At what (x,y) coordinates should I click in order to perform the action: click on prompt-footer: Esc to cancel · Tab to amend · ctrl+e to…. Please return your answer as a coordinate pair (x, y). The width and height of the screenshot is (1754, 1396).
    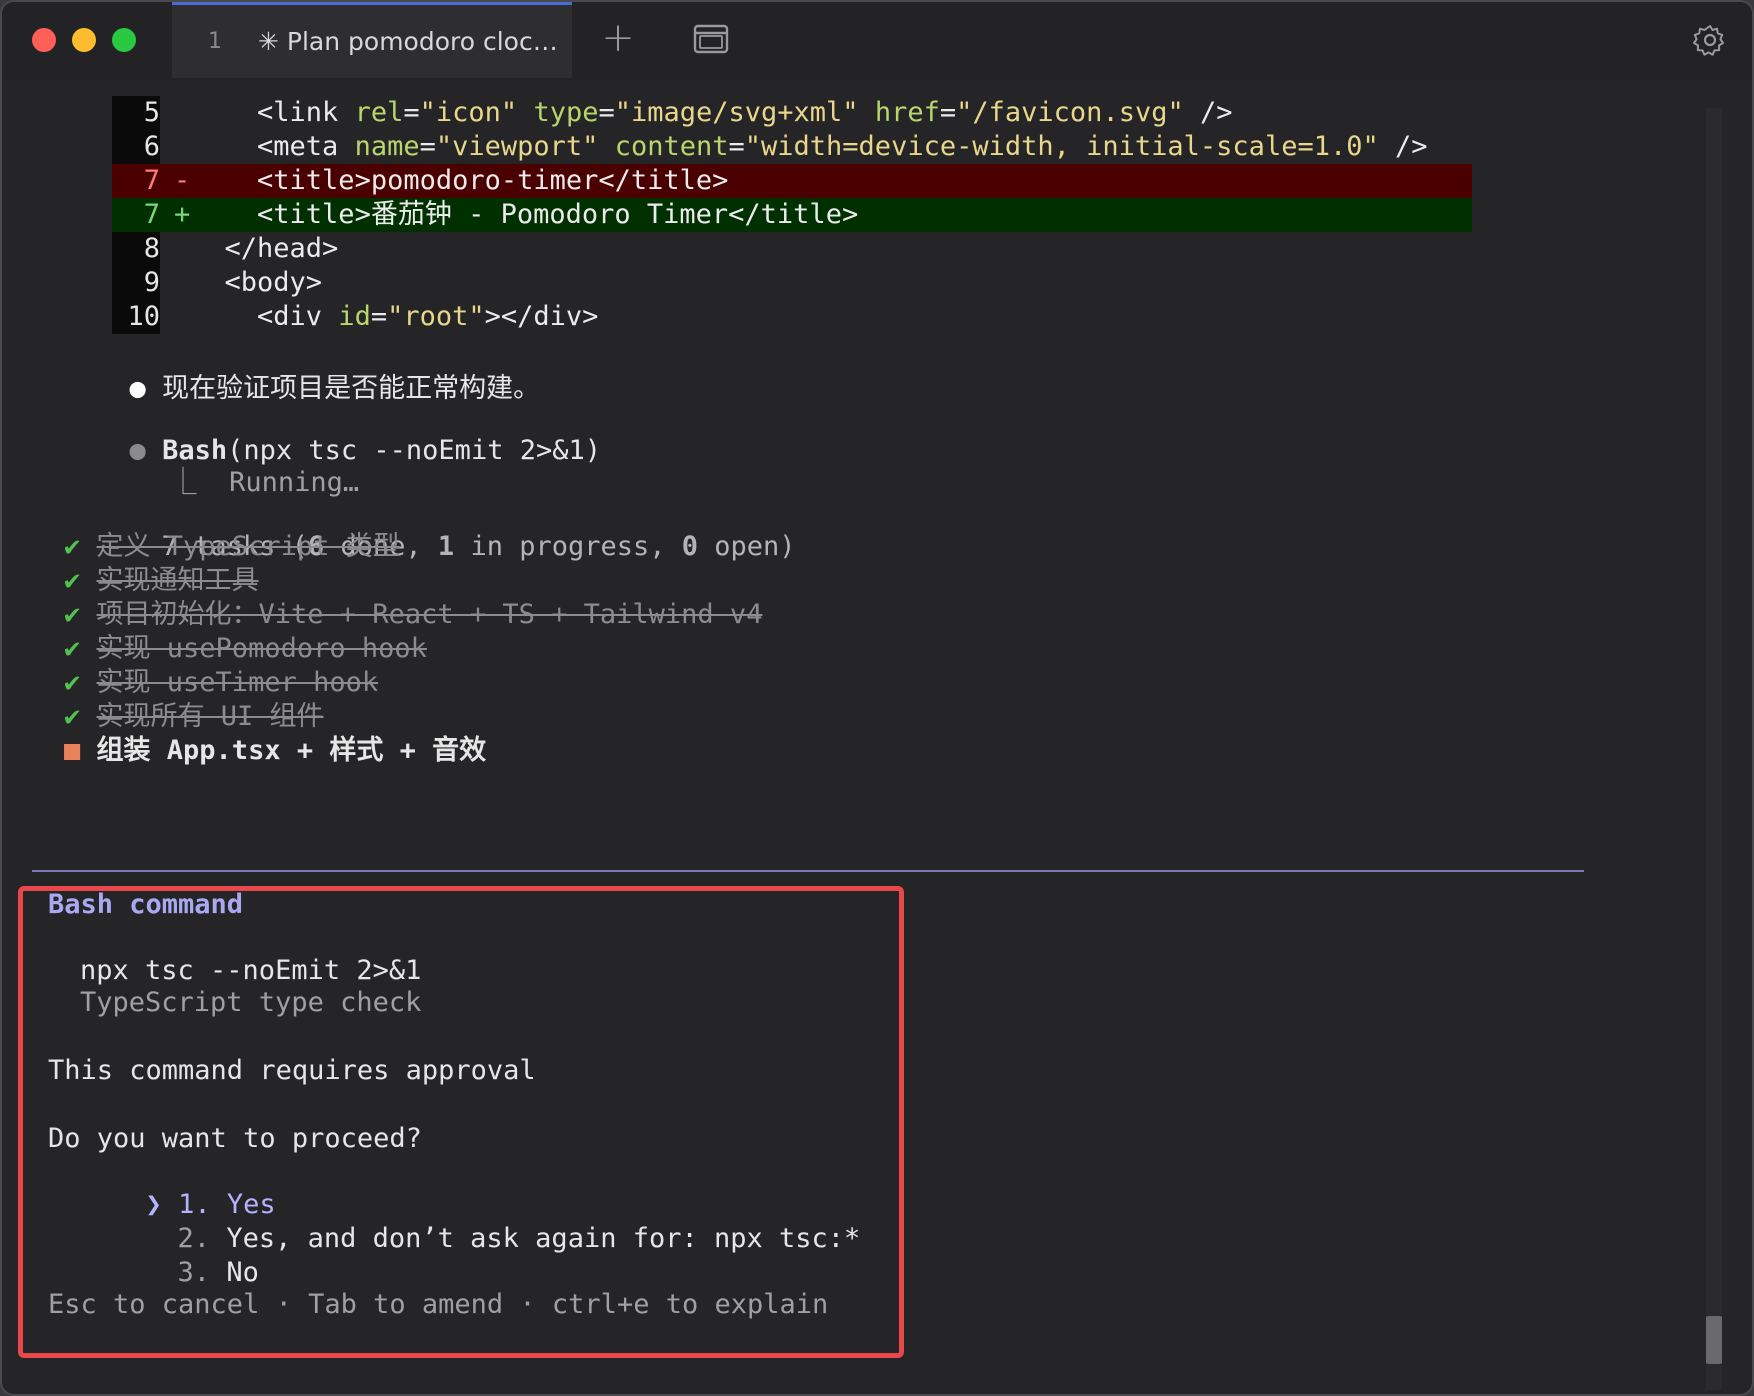
    Looking at the image, I should click on (438, 1304).